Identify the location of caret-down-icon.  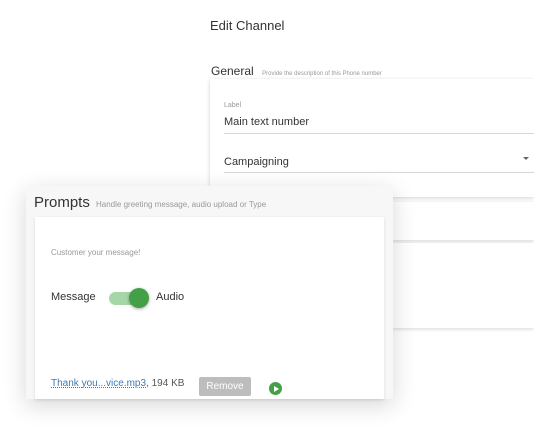
(526, 158).